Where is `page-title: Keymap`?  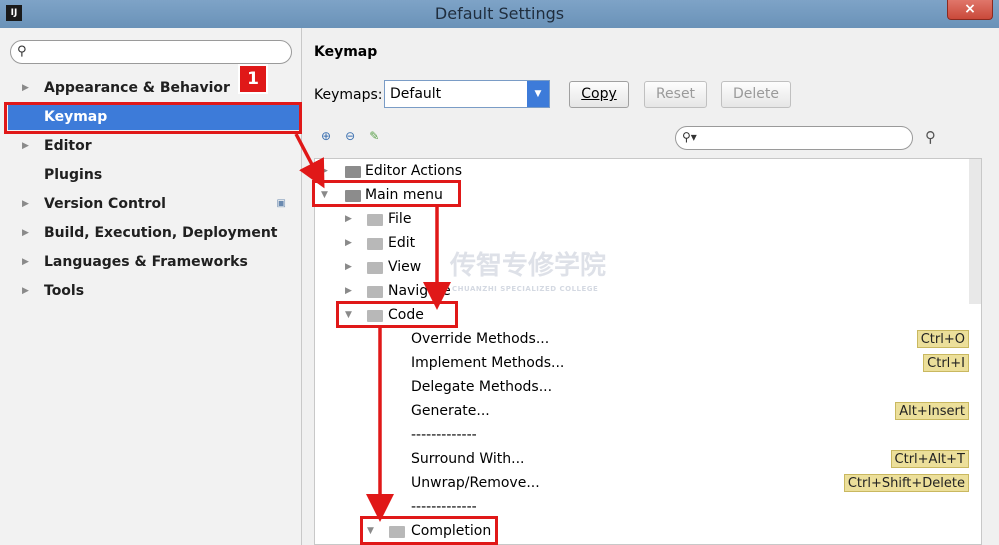 page-title: Keymap is located at coordinates (346, 52).